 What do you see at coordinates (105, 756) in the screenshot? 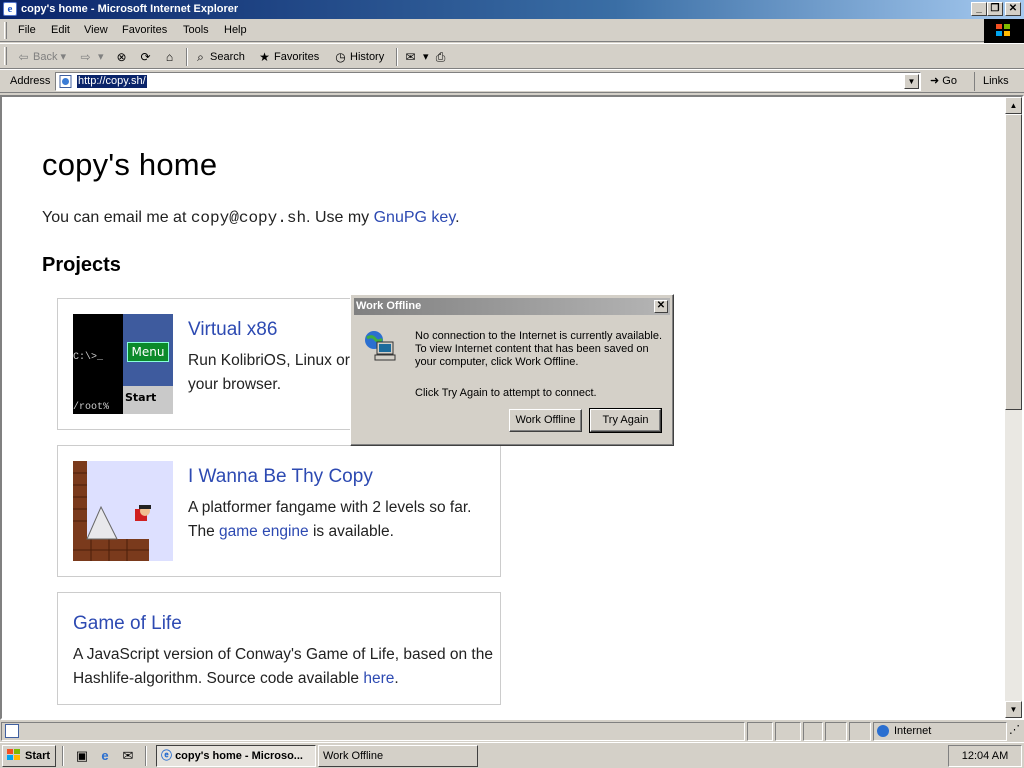
I see `ie-quicklaunch-icon: e` at bounding box center [105, 756].